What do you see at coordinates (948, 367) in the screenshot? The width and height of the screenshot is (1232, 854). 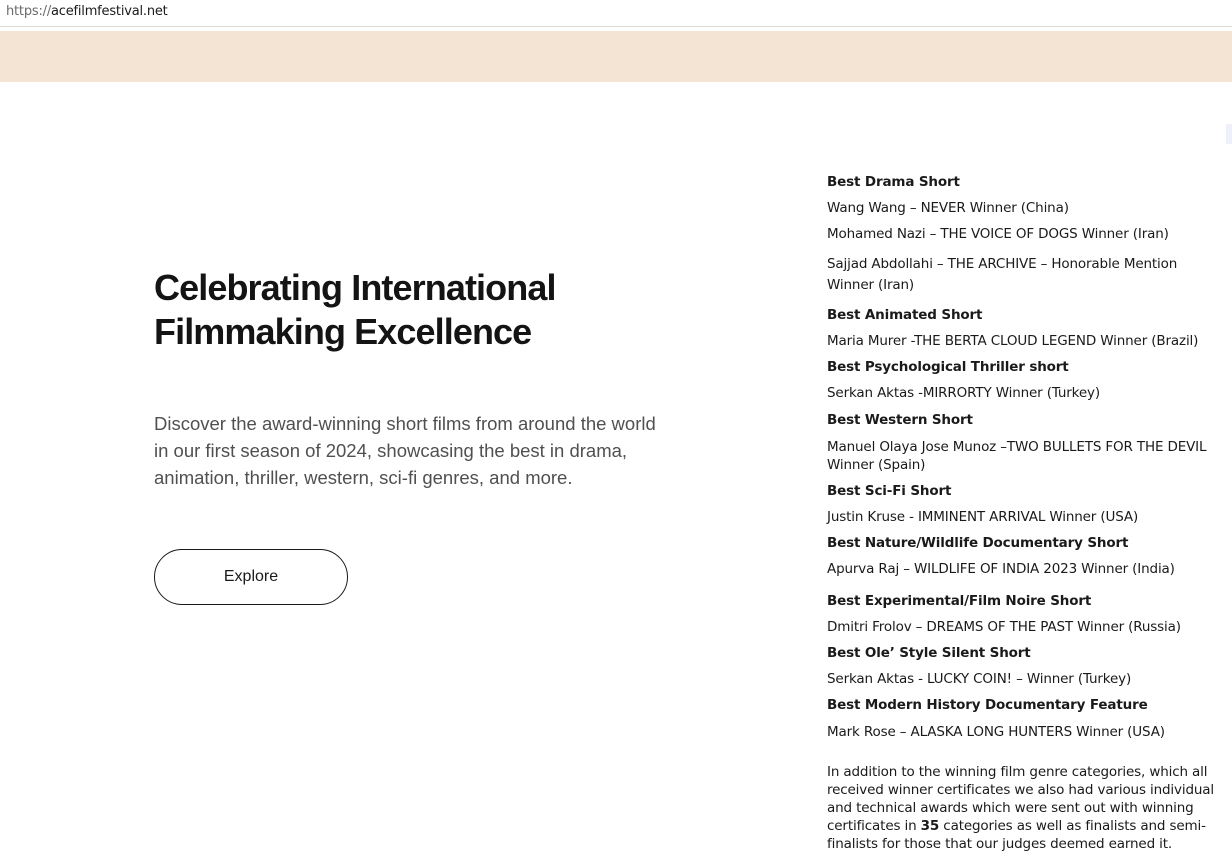 I see `award-category: Best Psychological Thriller short` at bounding box center [948, 367].